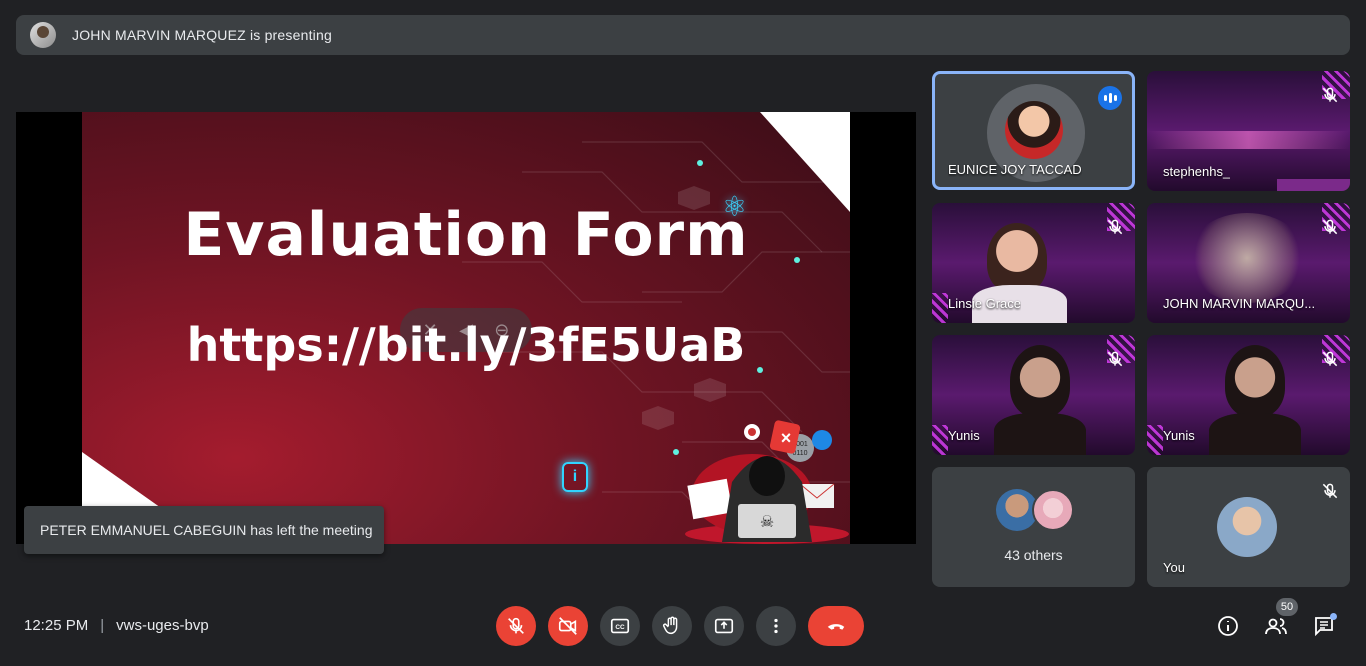 The image size is (1366, 666). Describe the element at coordinates (1015, 169) in the screenshot. I see `participant-name: EUNICE JOY TACCAD` at that location.